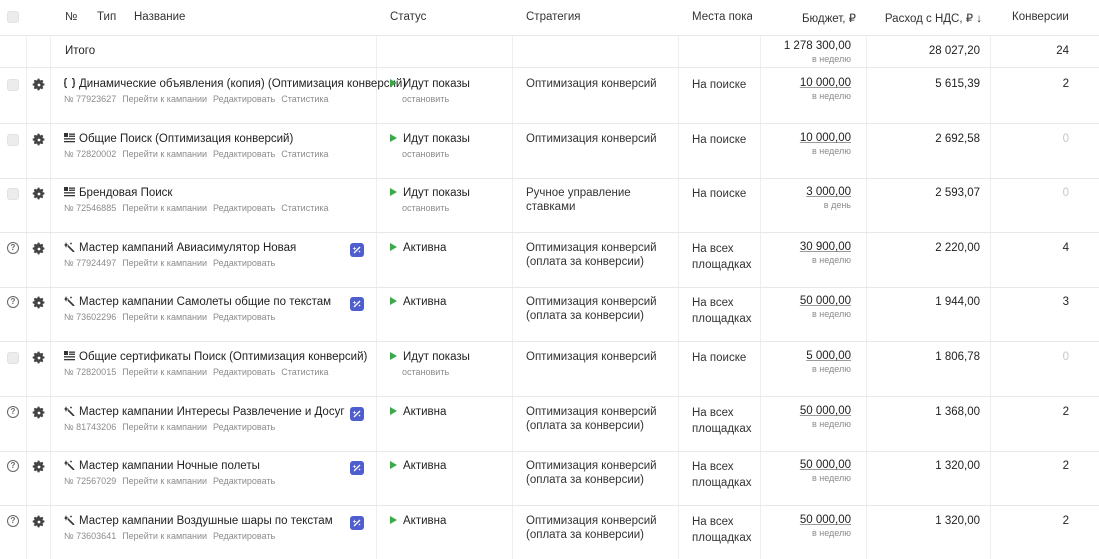 The width and height of the screenshot is (1099, 559). What do you see at coordinates (418, 248) in the screenshot?
I see `status-badge: Активна` at bounding box center [418, 248].